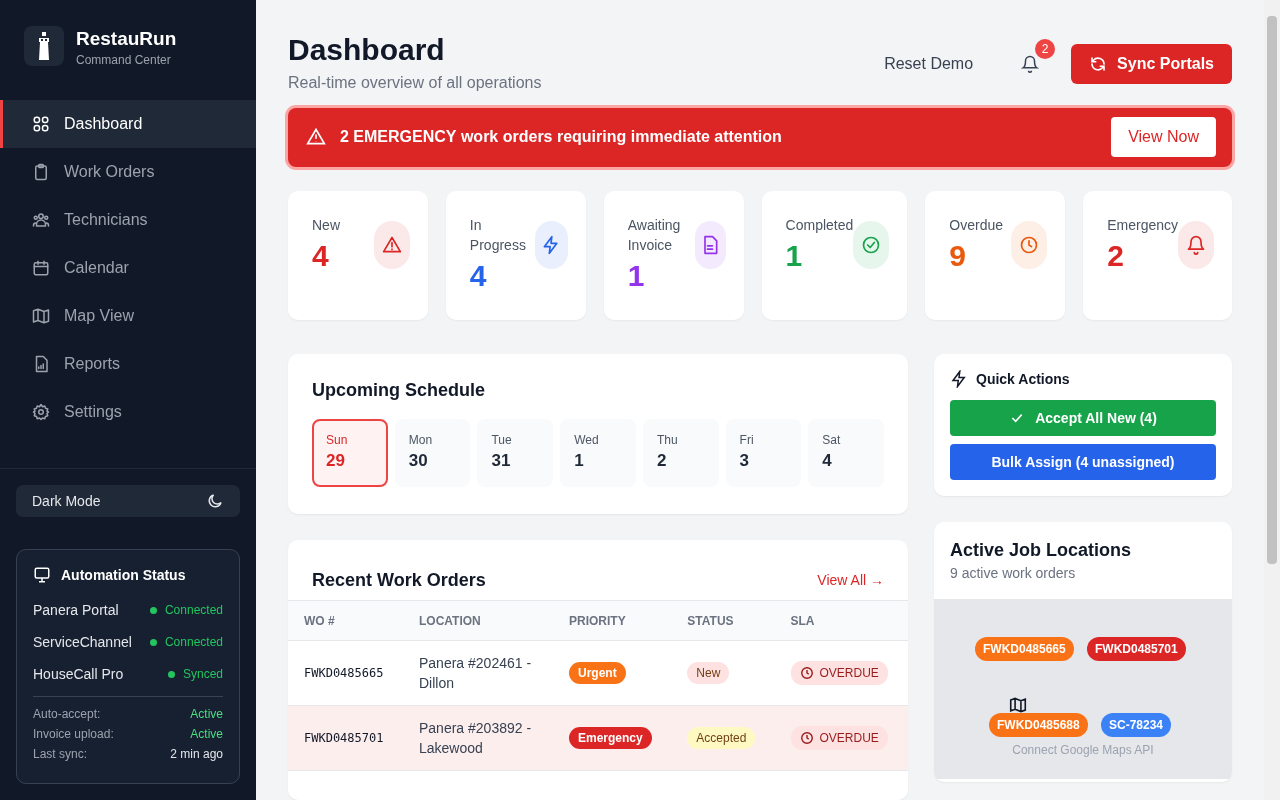 The height and width of the screenshot is (800, 1280). What do you see at coordinates (1083, 462) in the screenshot?
I see `bulk-assign-button: Bulk Assign (4 unassigned)` at bounding box center [1083, 462].